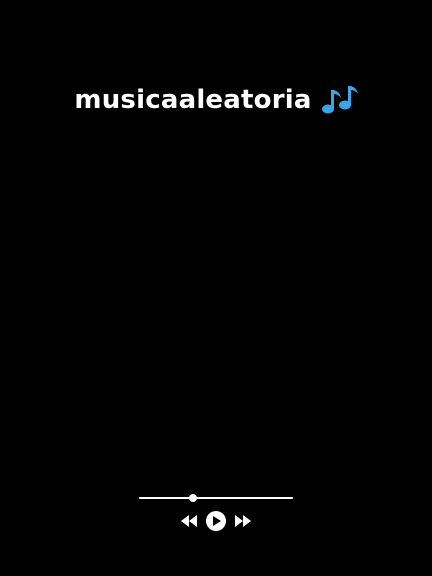  I want to click on play-icon, so click(216, 521).